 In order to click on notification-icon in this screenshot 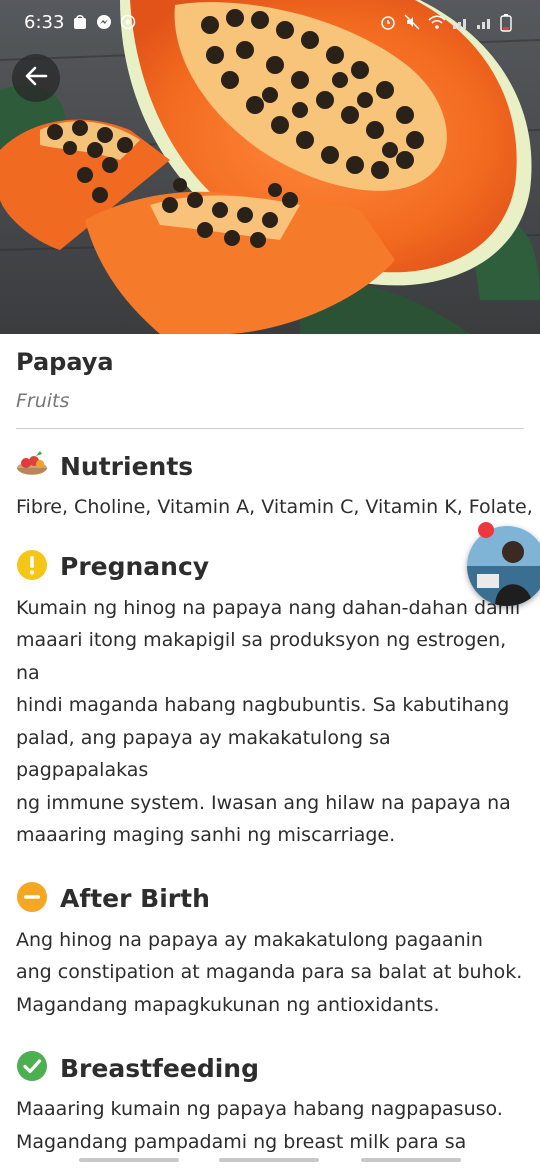, I will do `click(128, 22)`.